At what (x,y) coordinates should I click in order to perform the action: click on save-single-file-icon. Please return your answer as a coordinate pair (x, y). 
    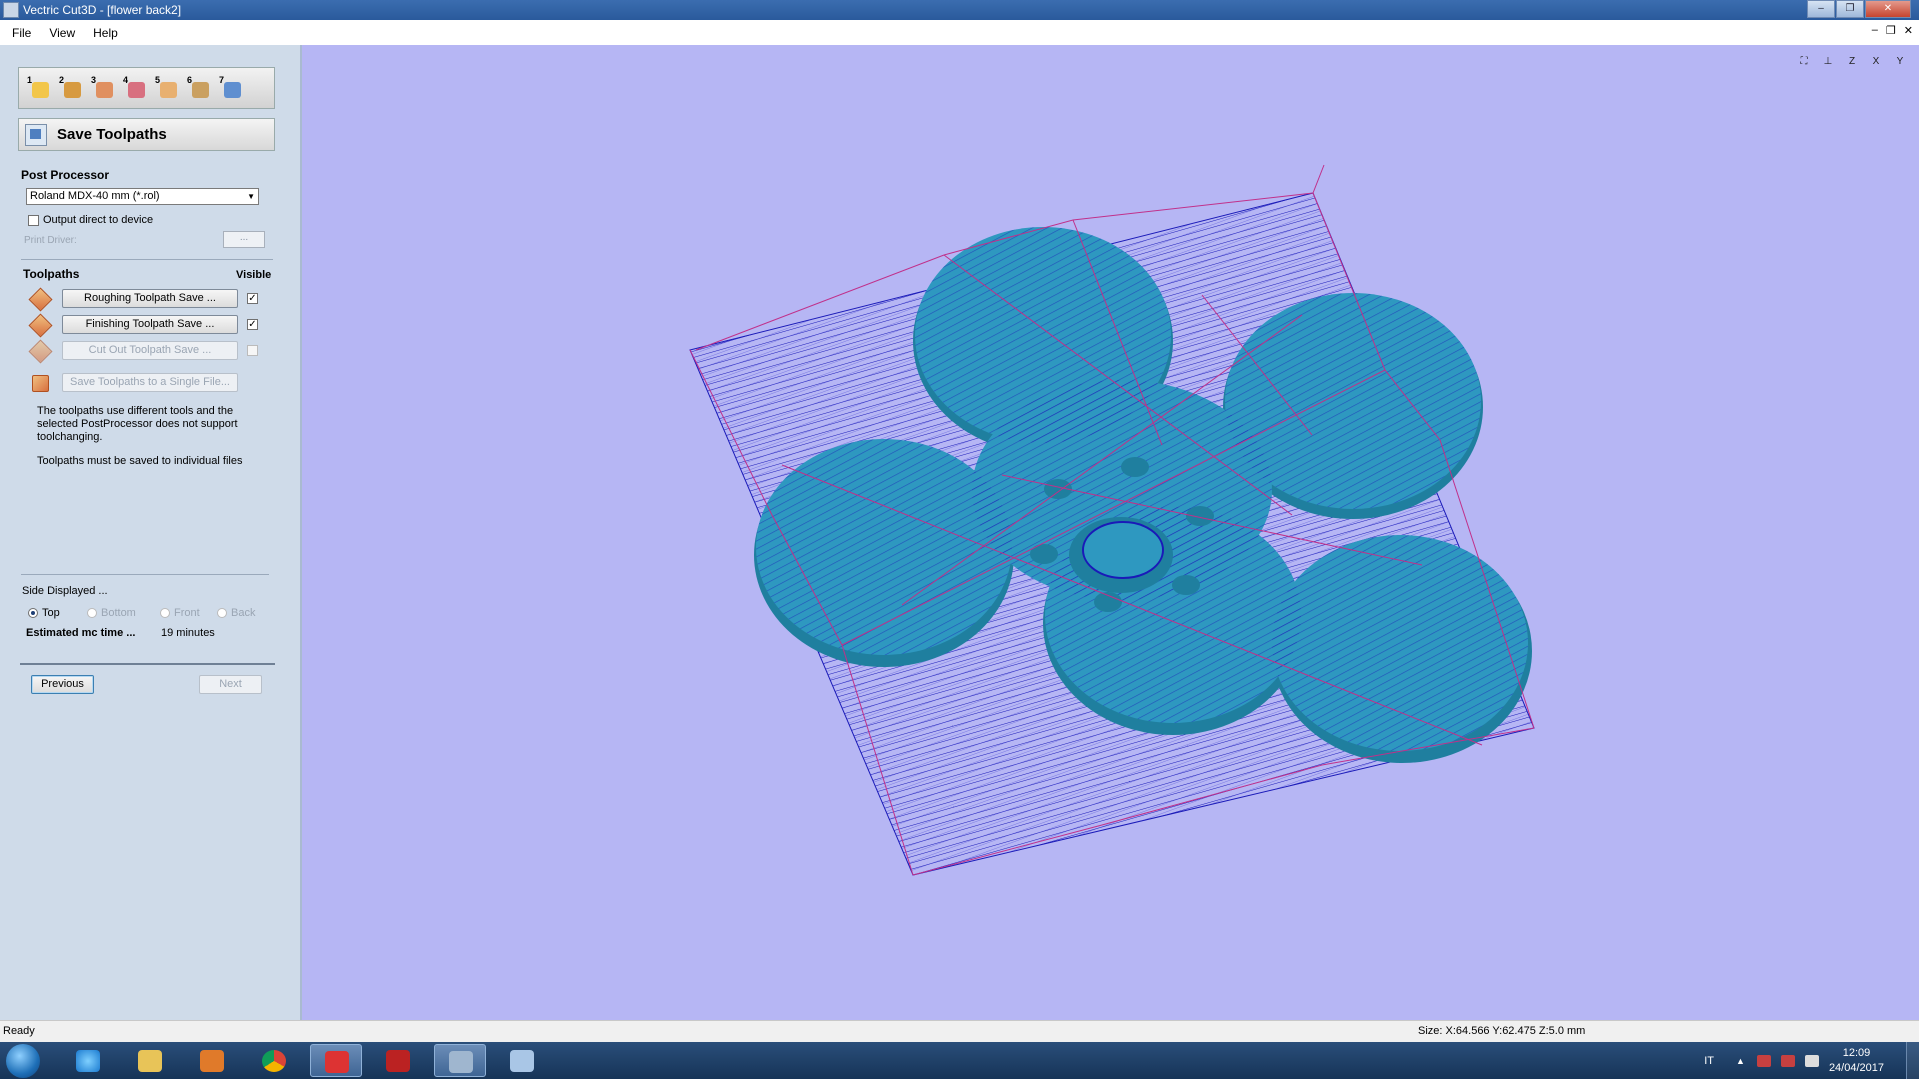
    Looking at the image, I should click on (40, 383).